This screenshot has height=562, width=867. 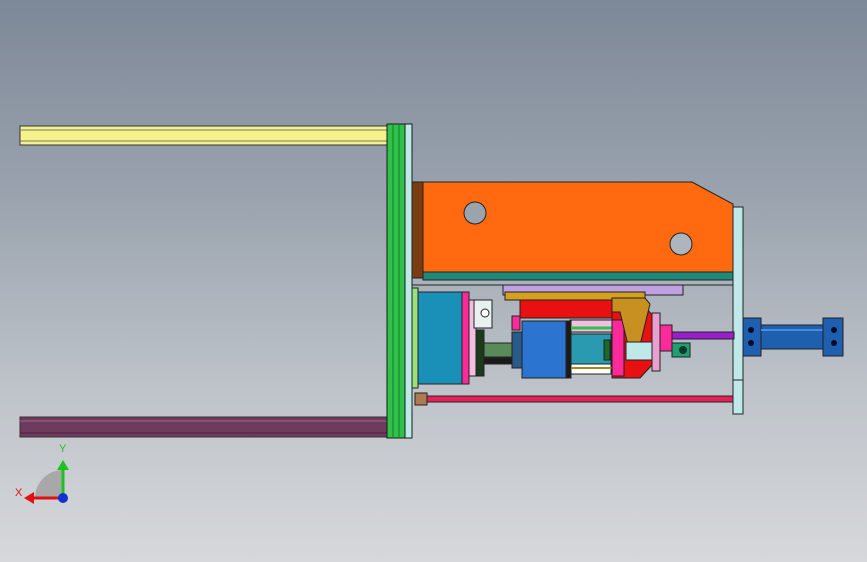 I want to click on orange-bracket, so click(x=572, y=231).